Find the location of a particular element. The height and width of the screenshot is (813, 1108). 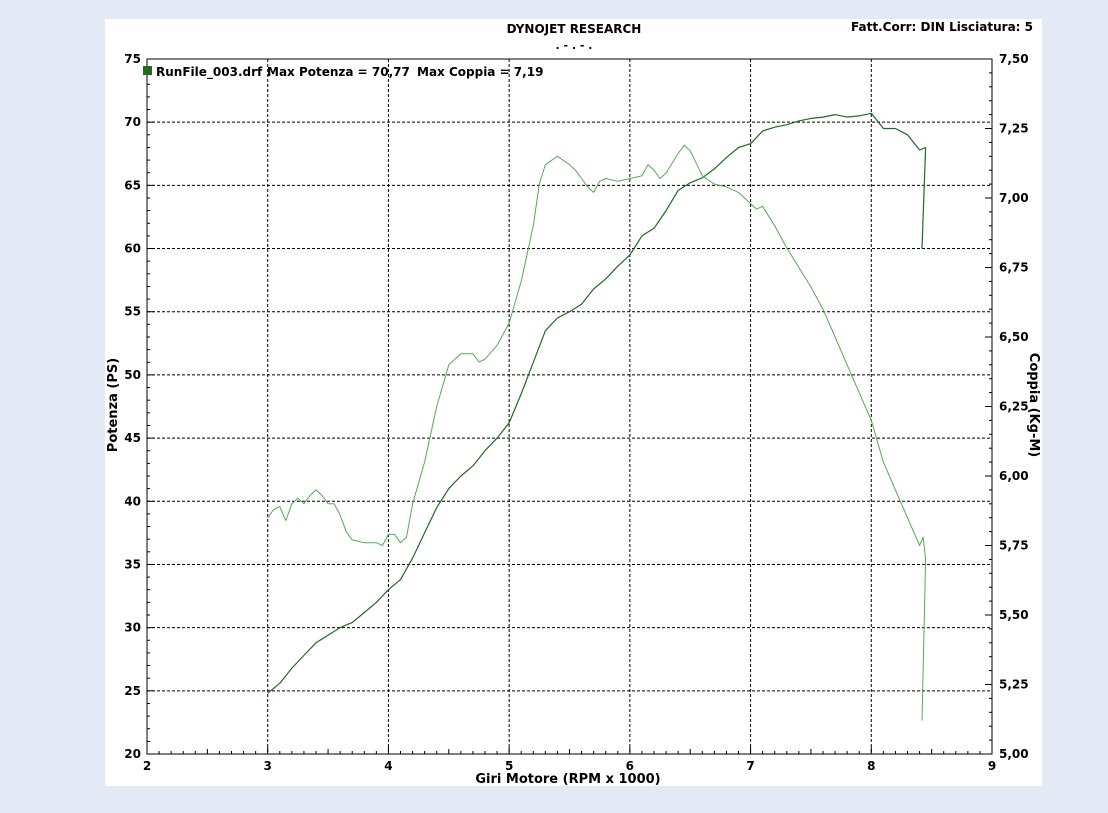

y-tick-label-left: 75 is located at coordinates (132, 59).